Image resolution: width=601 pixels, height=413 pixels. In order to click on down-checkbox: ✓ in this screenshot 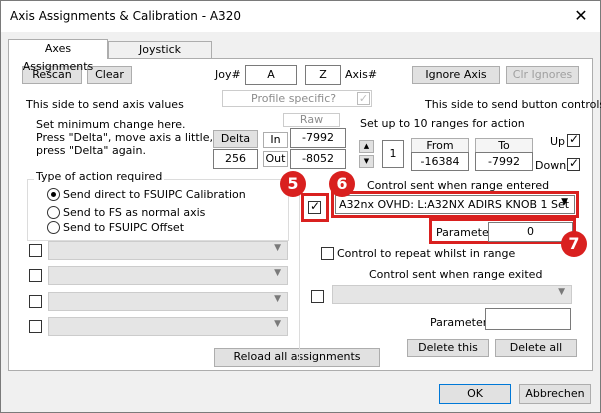, I will do `click(573, 163)`.